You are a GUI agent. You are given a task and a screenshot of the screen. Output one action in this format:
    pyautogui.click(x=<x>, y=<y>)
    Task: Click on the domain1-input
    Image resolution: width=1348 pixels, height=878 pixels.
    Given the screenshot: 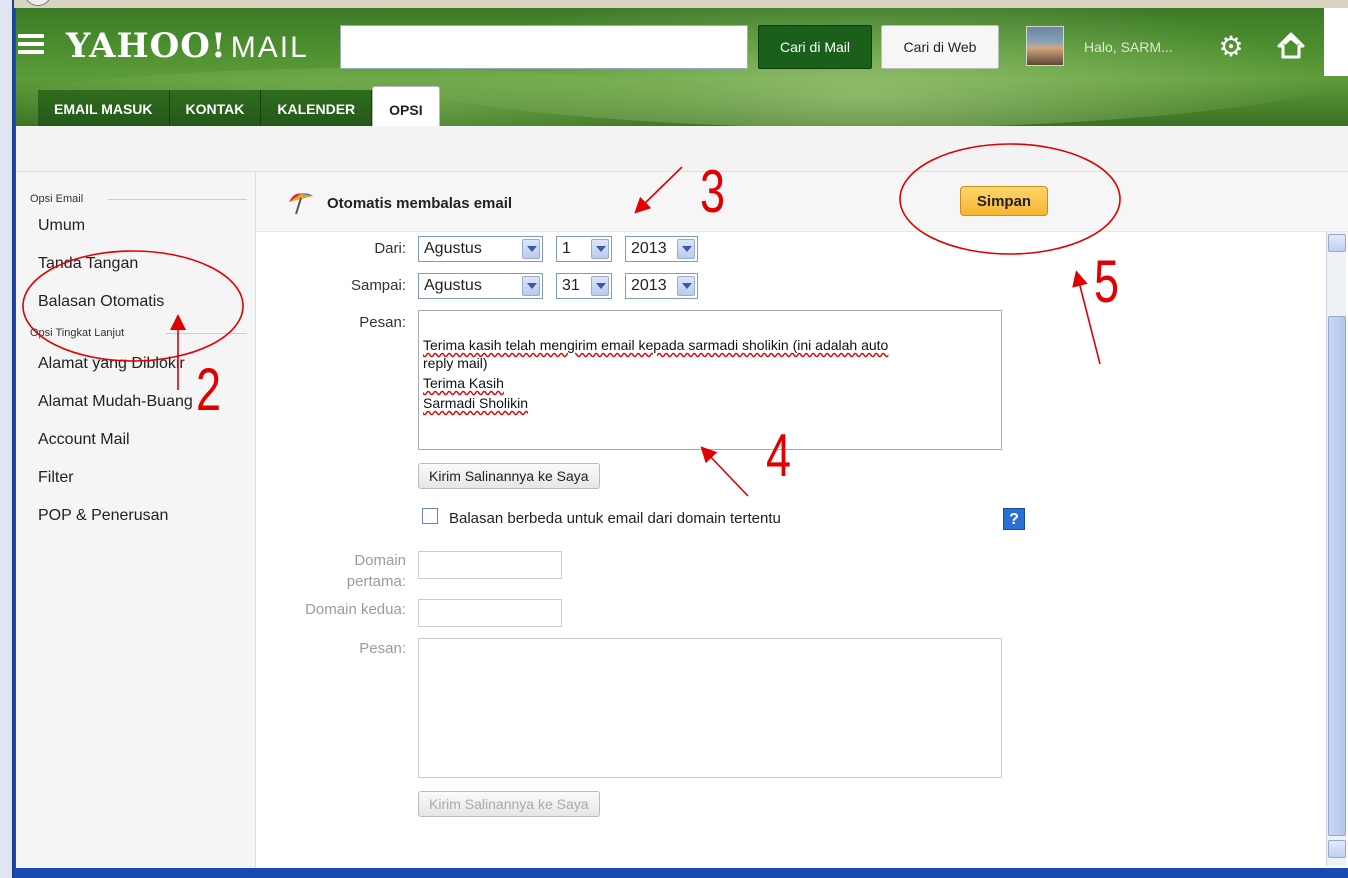 What is the action you would take?
    pyautogui.click(x=490, y=565)
    